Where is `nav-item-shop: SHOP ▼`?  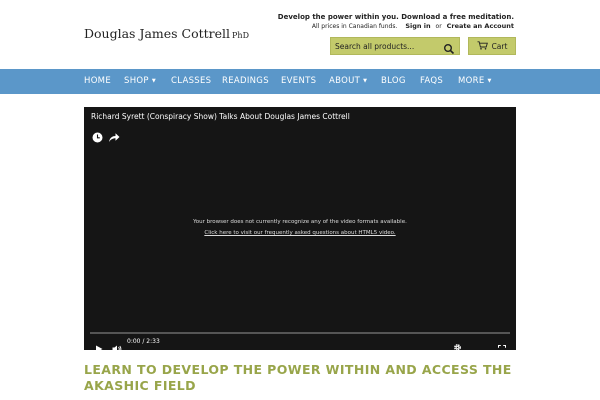
nav-item-shop: SHOP ▼ is located at coordinates (140, 81).